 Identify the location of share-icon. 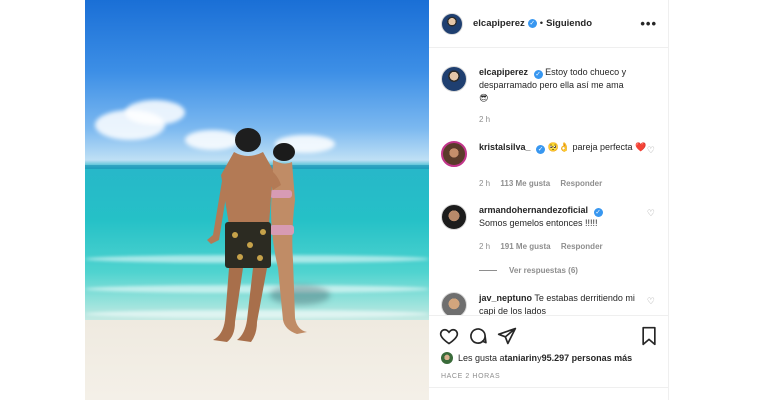
(507, 336).